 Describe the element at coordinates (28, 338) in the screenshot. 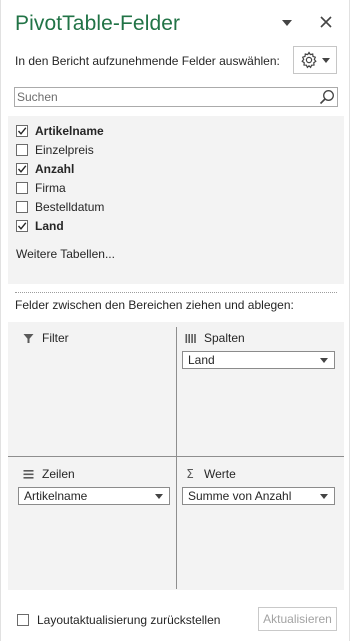

I see `filter-icon` at that location.